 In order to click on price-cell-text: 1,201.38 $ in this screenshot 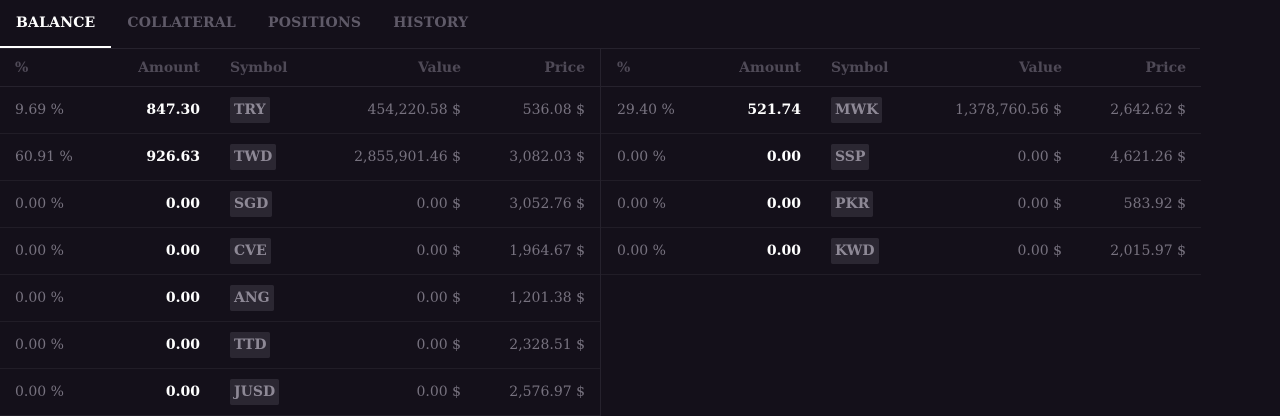, I will do `click(547, 298)`.